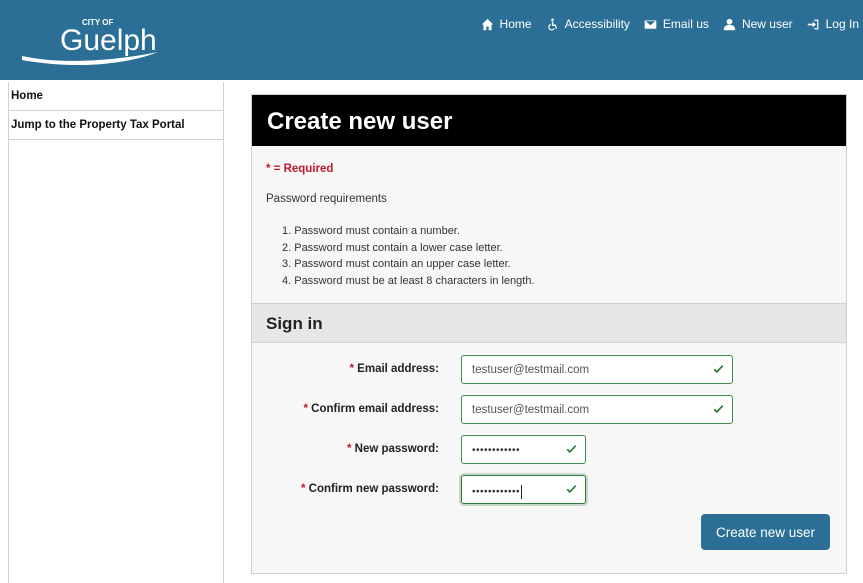  Describe the element at coordinates (487, 24) in the screenshot. I see `home-icon` at that location.